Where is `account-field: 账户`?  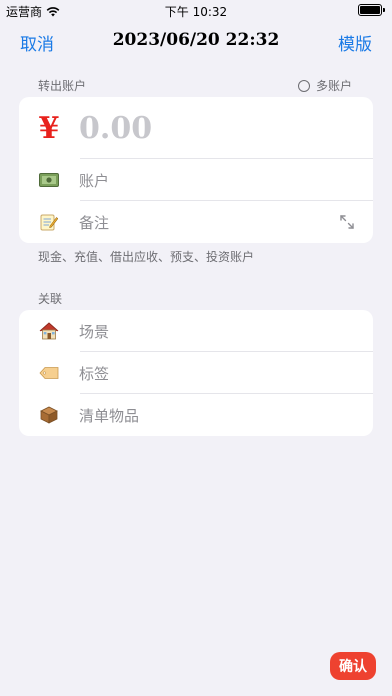 account-field: 账户 is located at coordinates (94, 180).